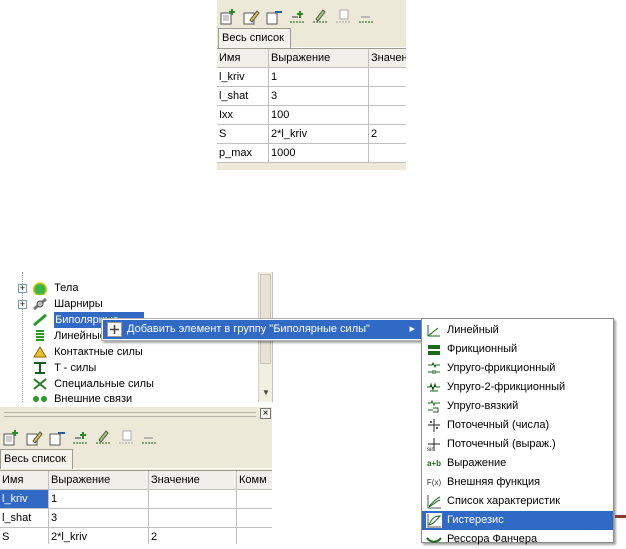 This screenshot has height=549, width=626. Describe the element at coordinates (40, 384) in the screenshot. I see `special-forces-icon` at that location.